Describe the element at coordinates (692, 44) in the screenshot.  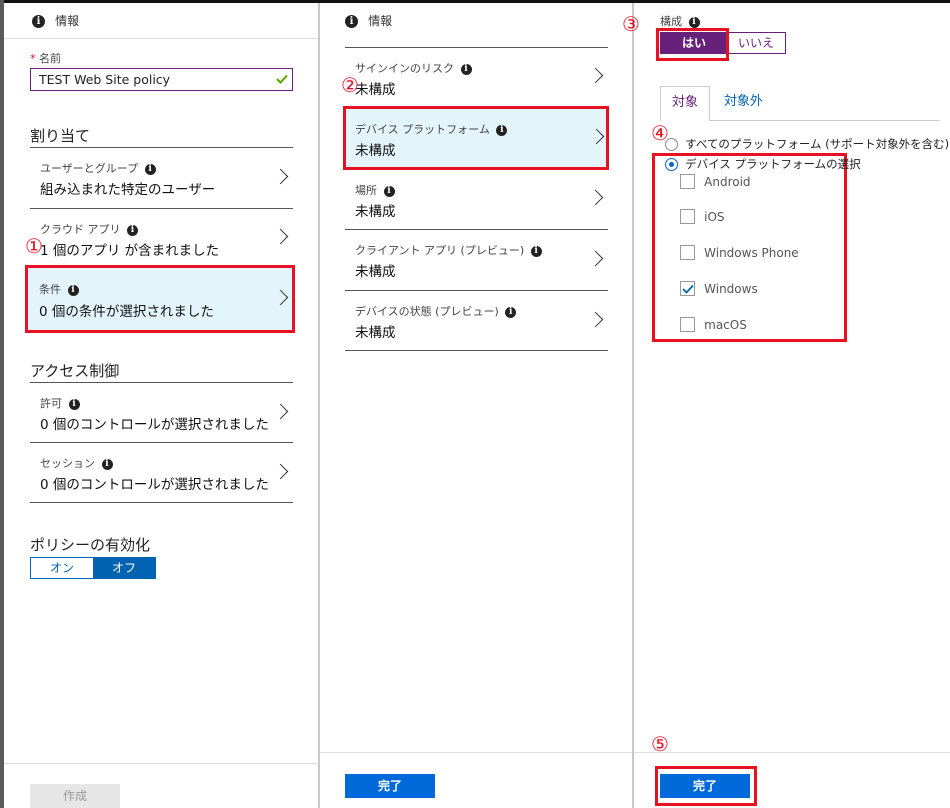
I see `highlight-box-config-yes` at that location.